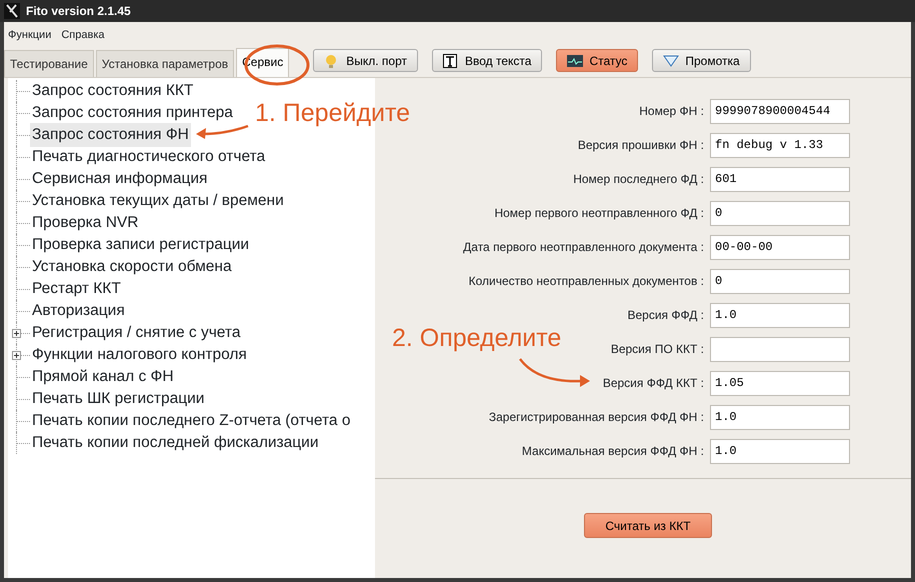  What do you see at coordinates (648, 525) in the screenshot?
I see `read-button: Считать из ККТ` at bounding box center [648, 525].